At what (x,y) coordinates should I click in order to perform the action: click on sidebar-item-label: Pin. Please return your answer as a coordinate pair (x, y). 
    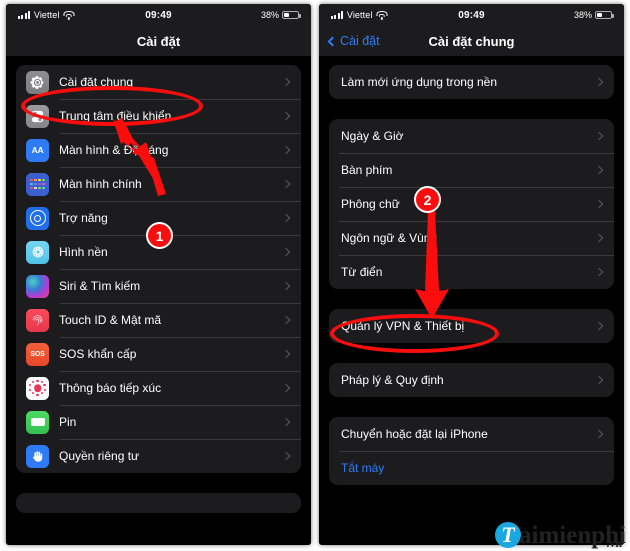
    Looking at the image, I should click on (68, 422).